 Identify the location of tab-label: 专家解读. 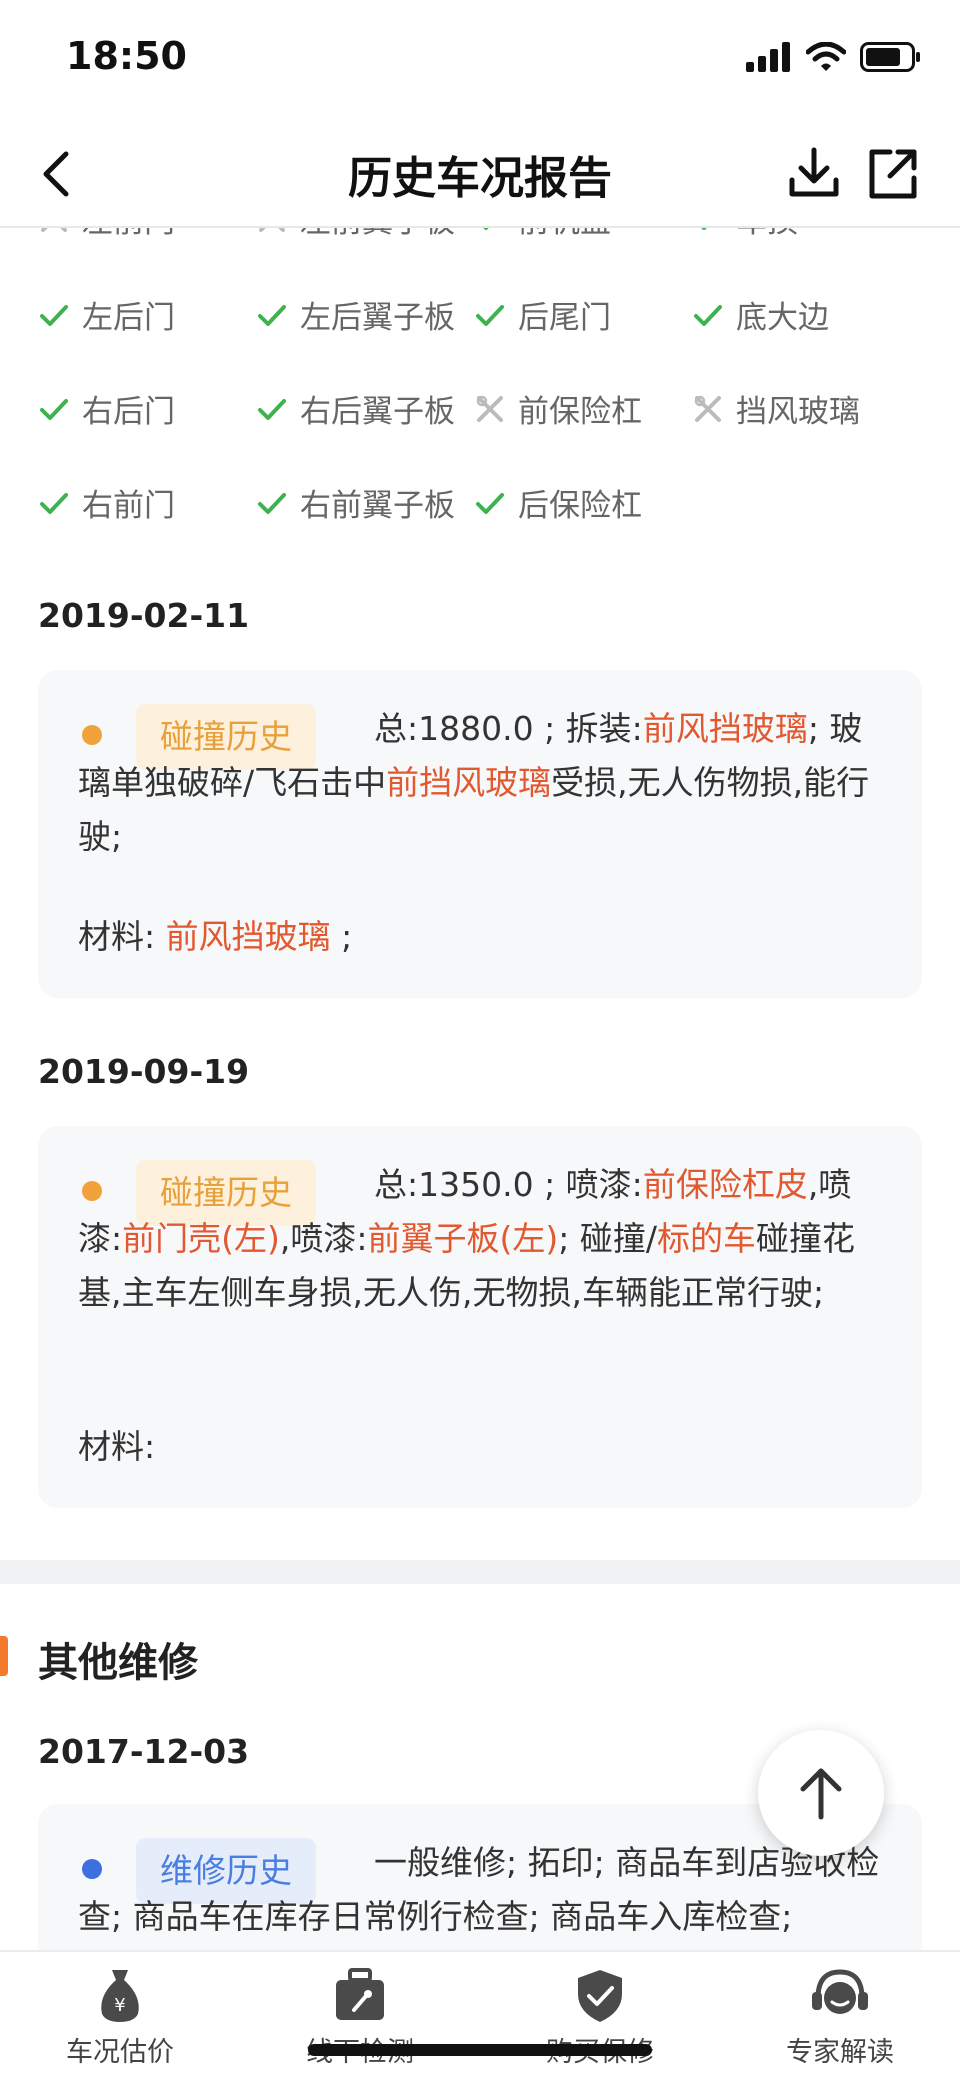
(840, 2052).